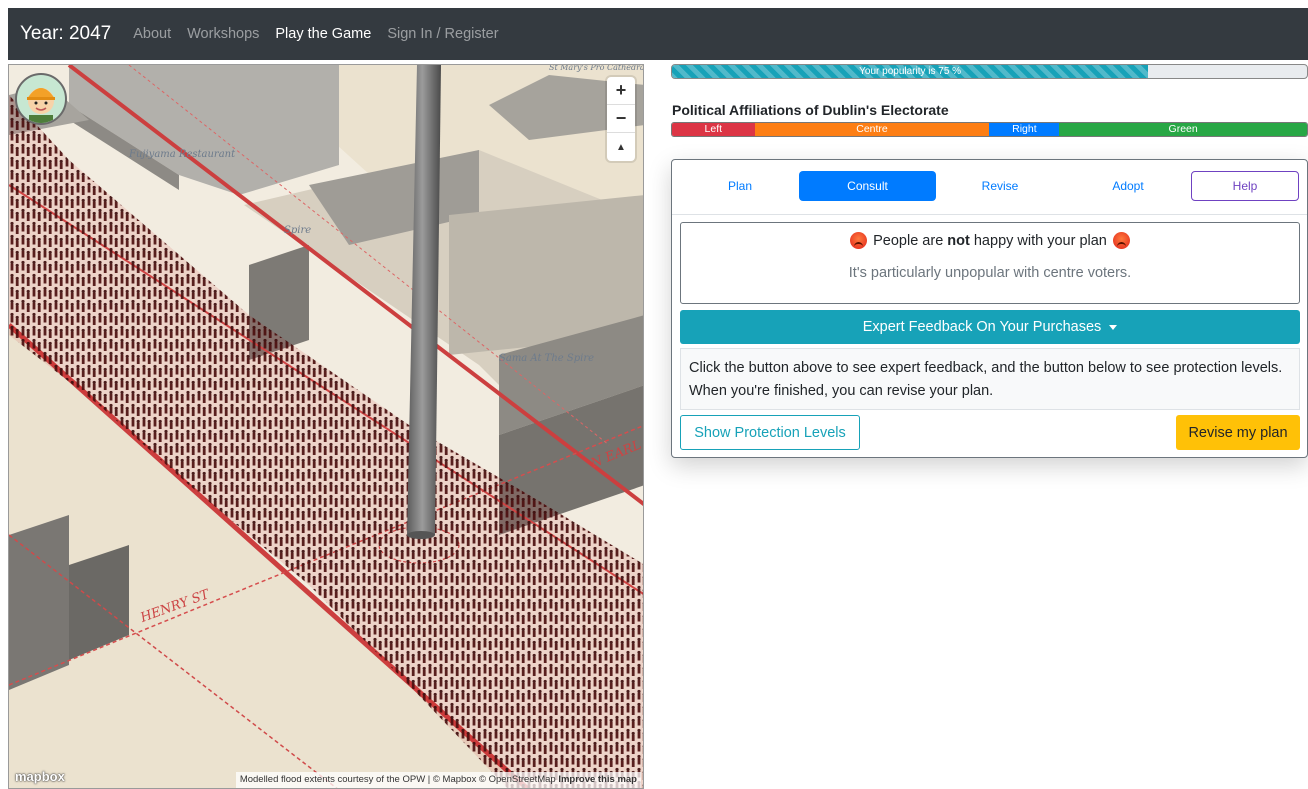 The width and height of the screenshot is (1308, 789). What do you see at coordinates (1183, 129) in the screenshot?
I see `affiliation-green: Green` at bounding box center [1183, 129].